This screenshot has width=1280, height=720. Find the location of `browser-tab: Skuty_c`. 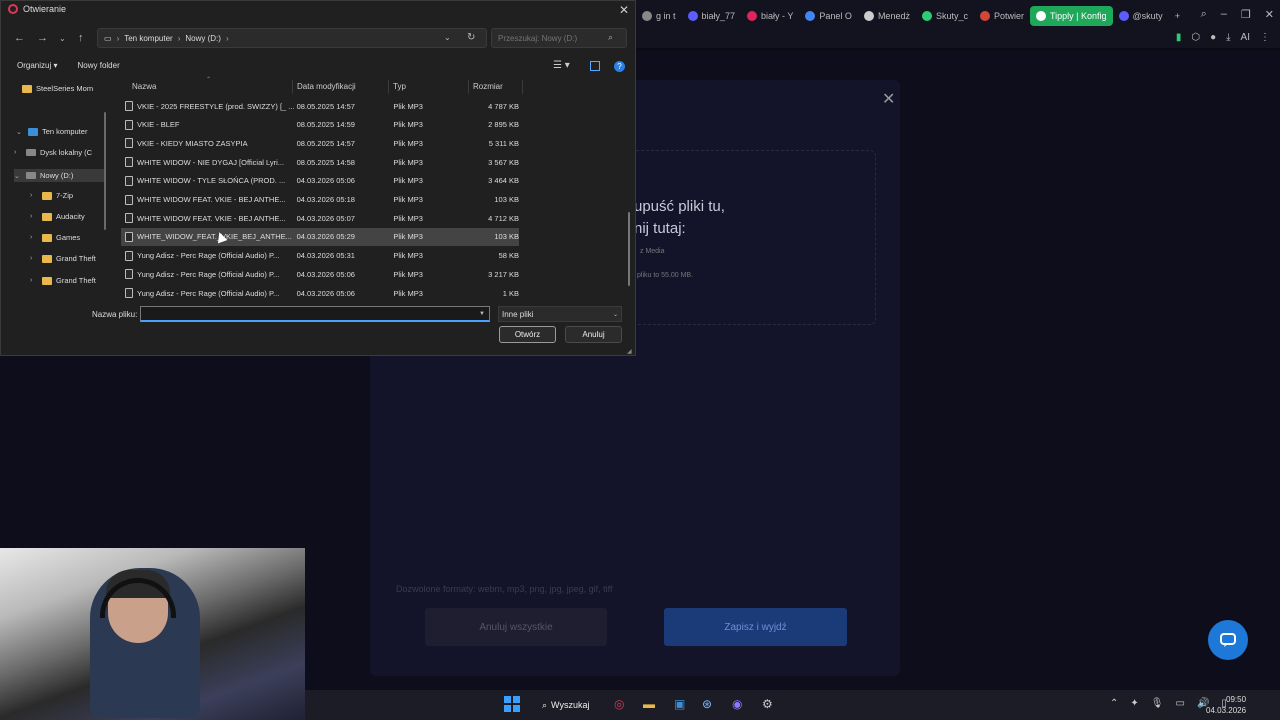

browser-tab: Skuty_c is located at coordinates (945, 16).